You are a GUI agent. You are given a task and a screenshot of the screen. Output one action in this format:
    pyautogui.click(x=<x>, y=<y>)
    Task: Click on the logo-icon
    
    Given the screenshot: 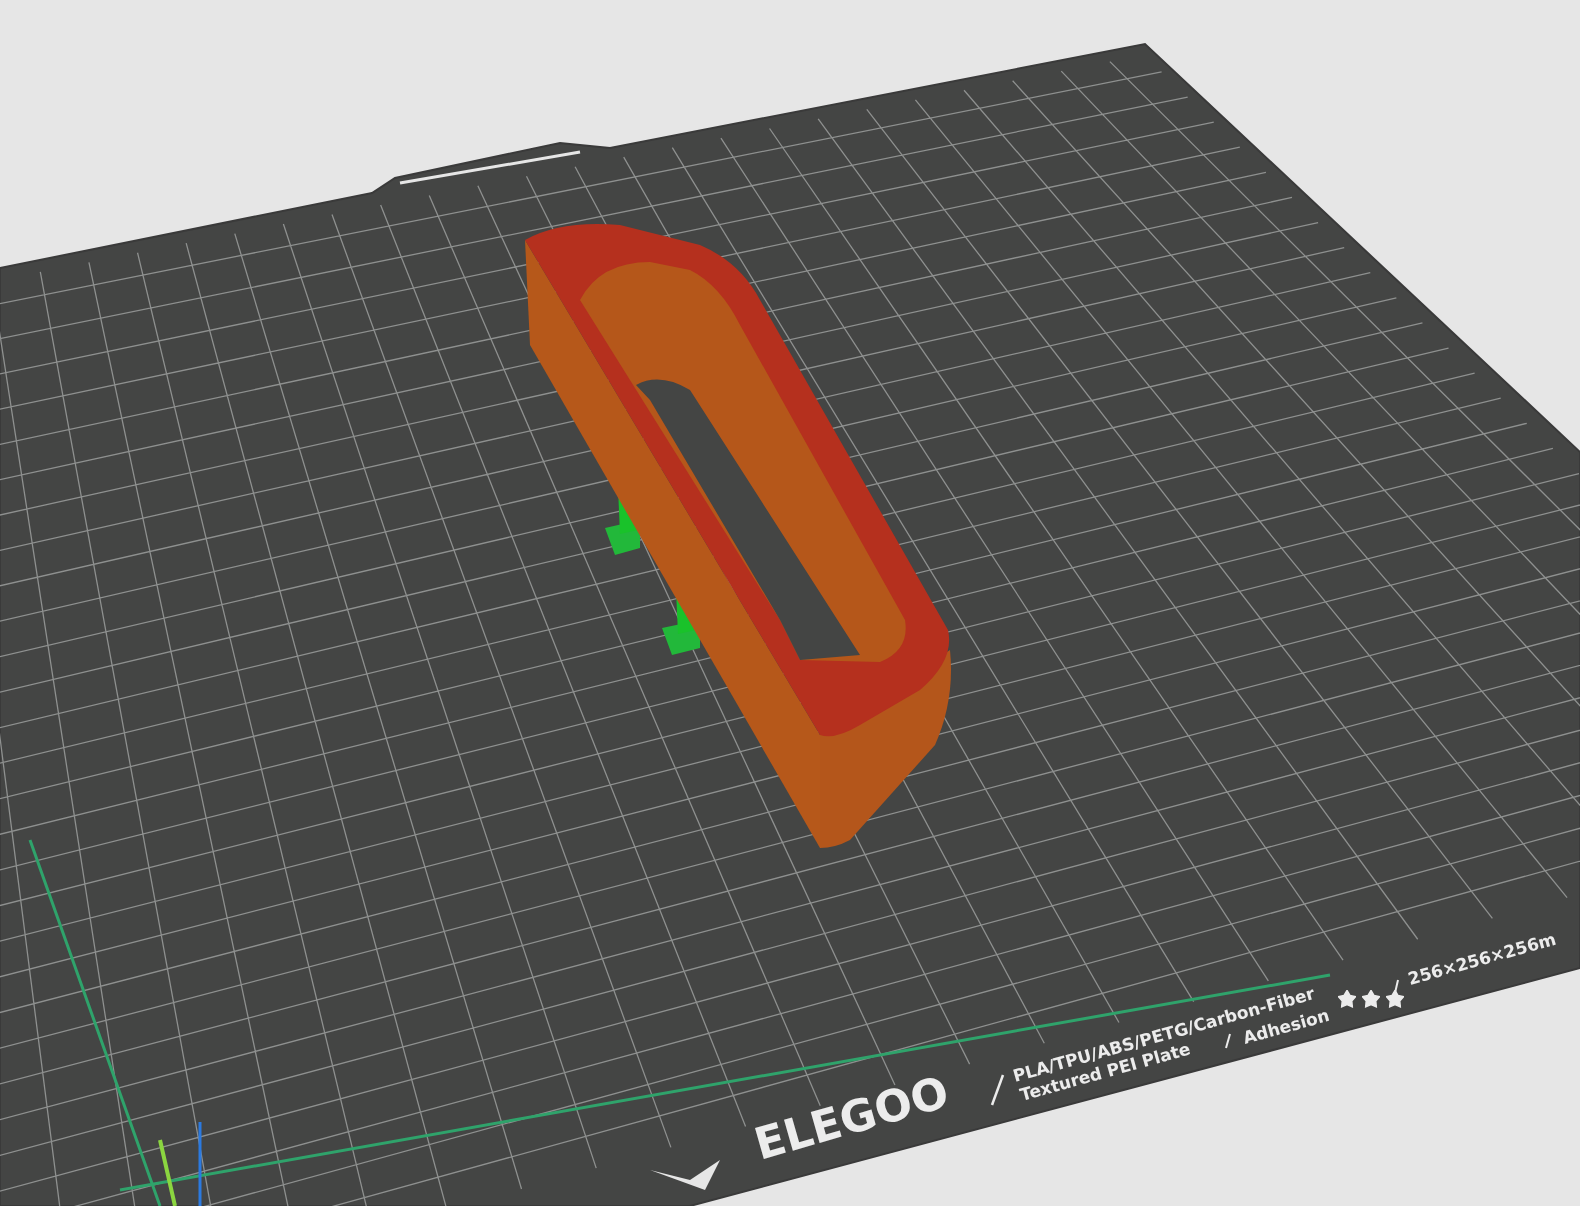 What is the action you would take?
    pyautogui.click(x=685, y=1175)
    